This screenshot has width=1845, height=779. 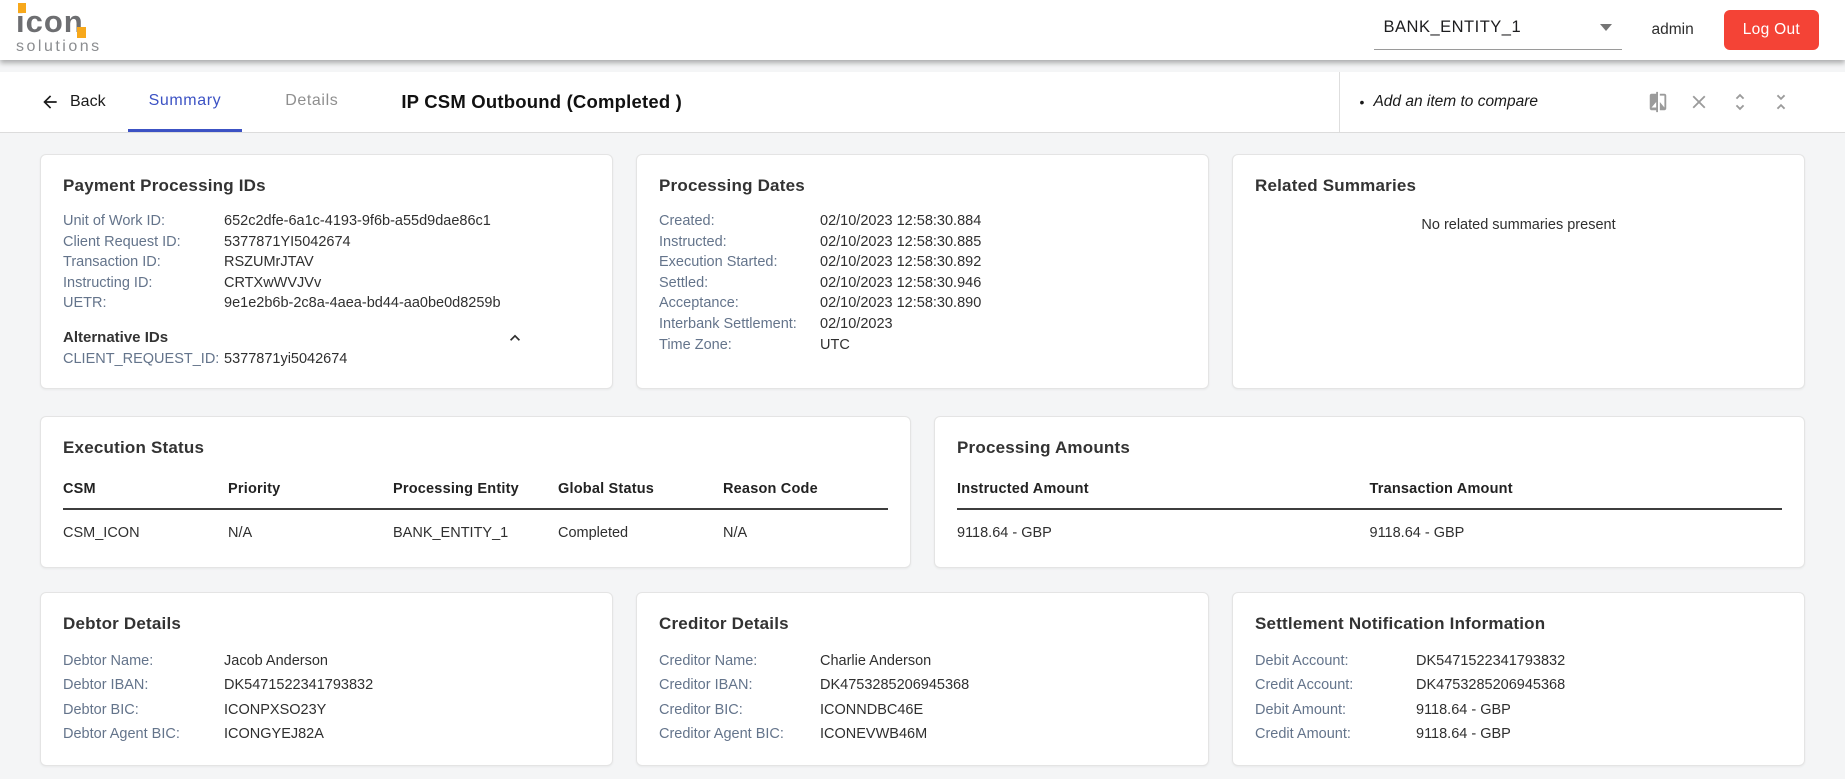 I want to click on back-arrow-icon, so click(x=50, y=102).